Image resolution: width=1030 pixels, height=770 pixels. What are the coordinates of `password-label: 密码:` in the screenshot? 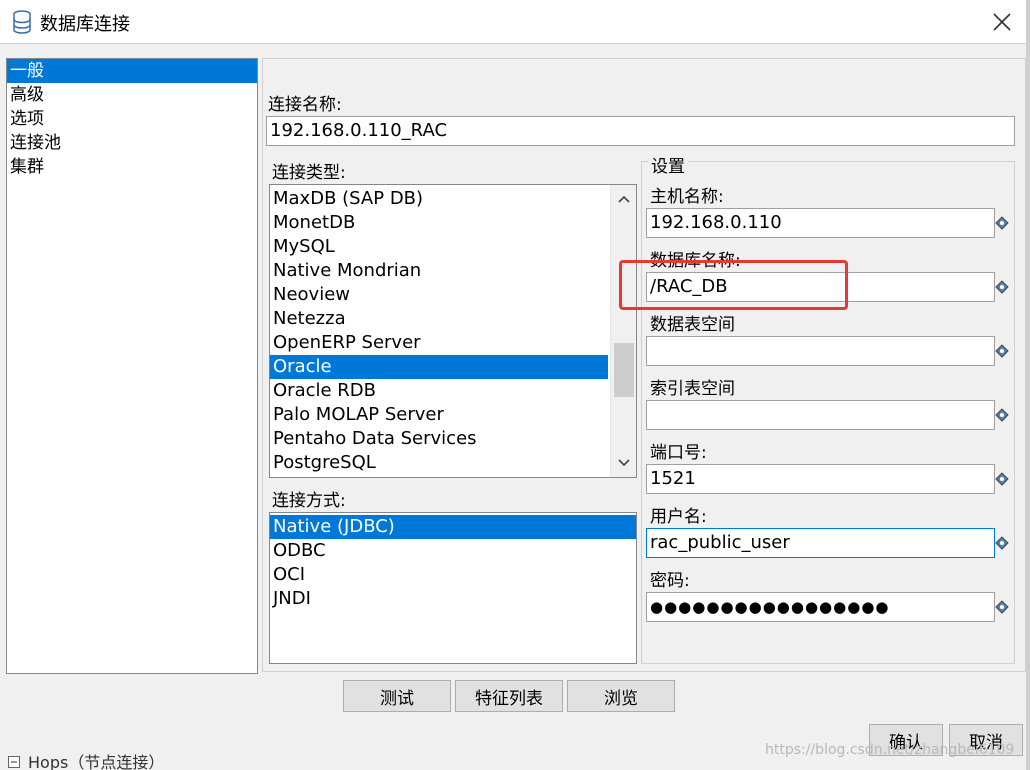 It's located at (670, 581).